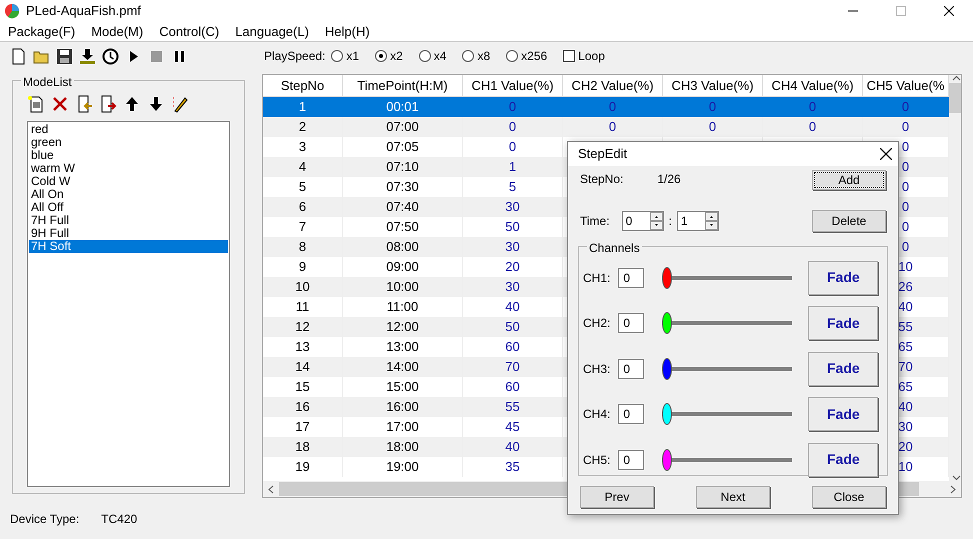  I want to click on table-cell-text: 07:40, so click(402, 207).